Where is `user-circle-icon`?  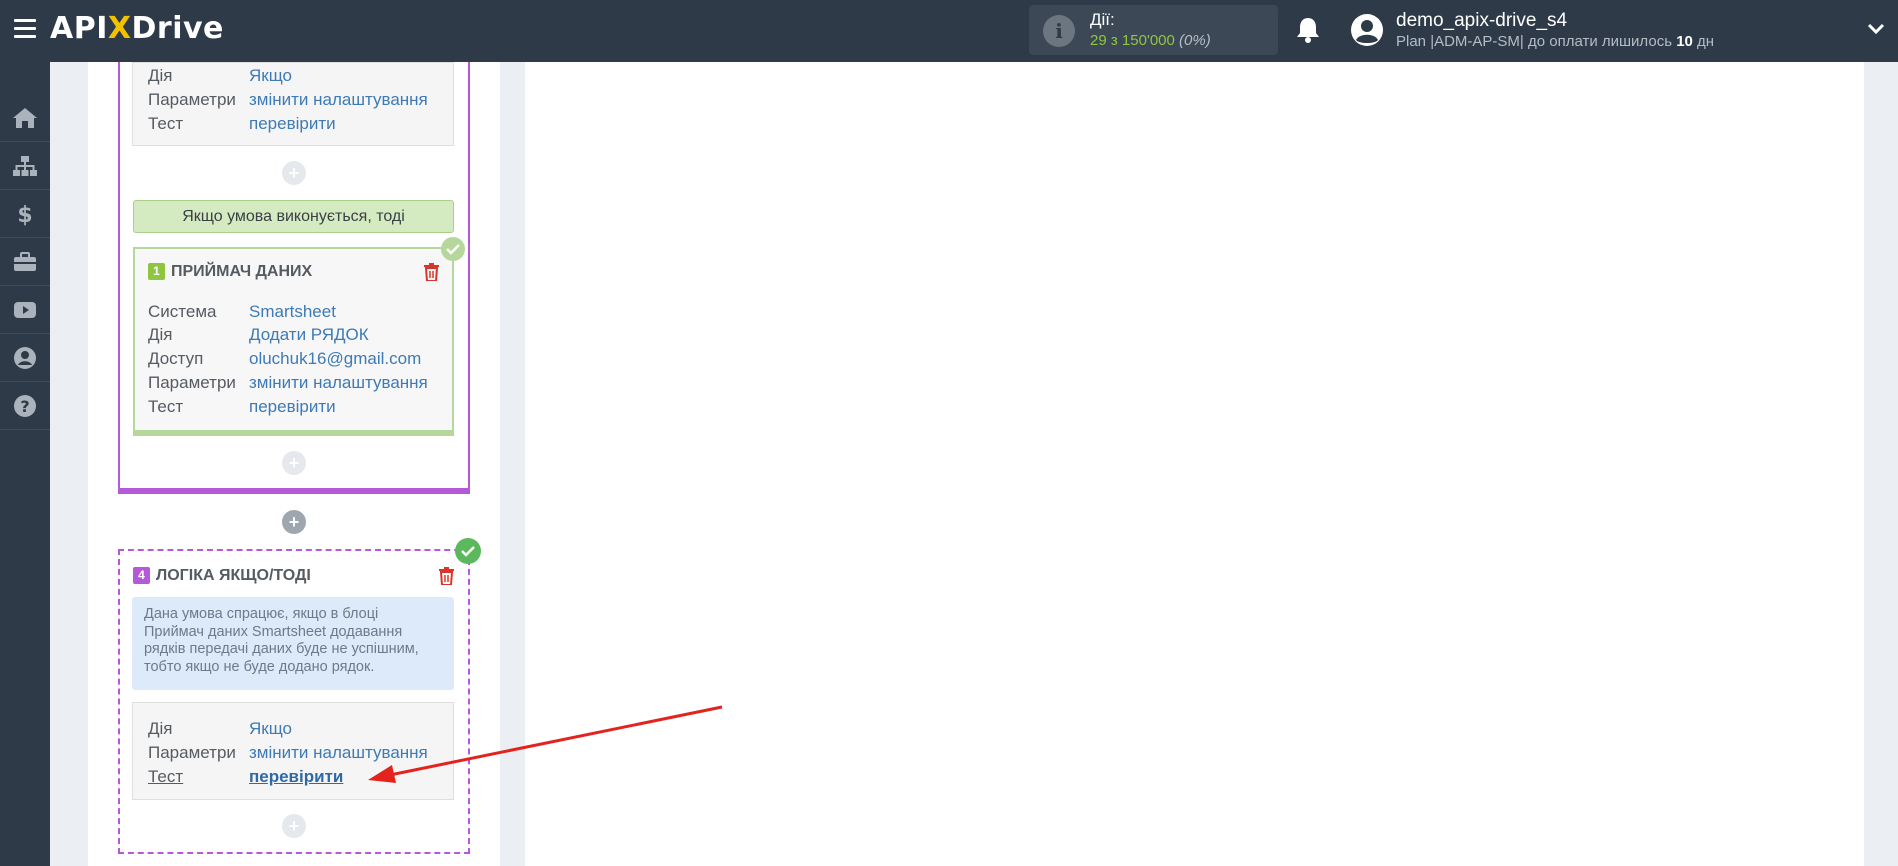
user-circle-icon is located at coordinates (25, 357).